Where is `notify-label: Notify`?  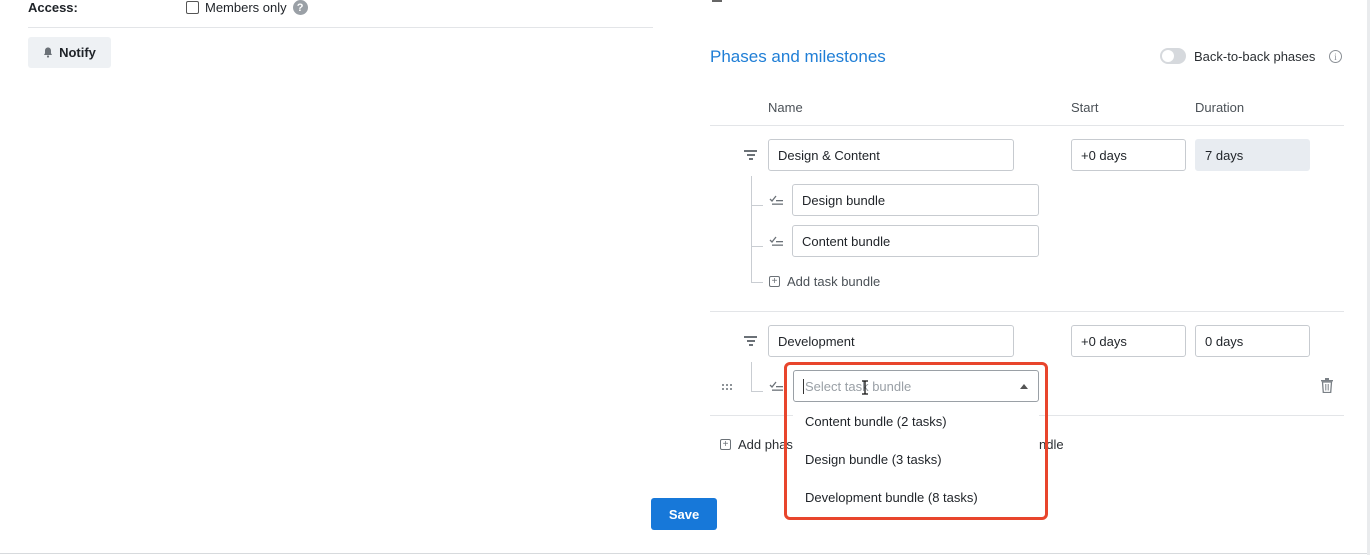
notify-label: Notify is located at coordinates (77, 52).